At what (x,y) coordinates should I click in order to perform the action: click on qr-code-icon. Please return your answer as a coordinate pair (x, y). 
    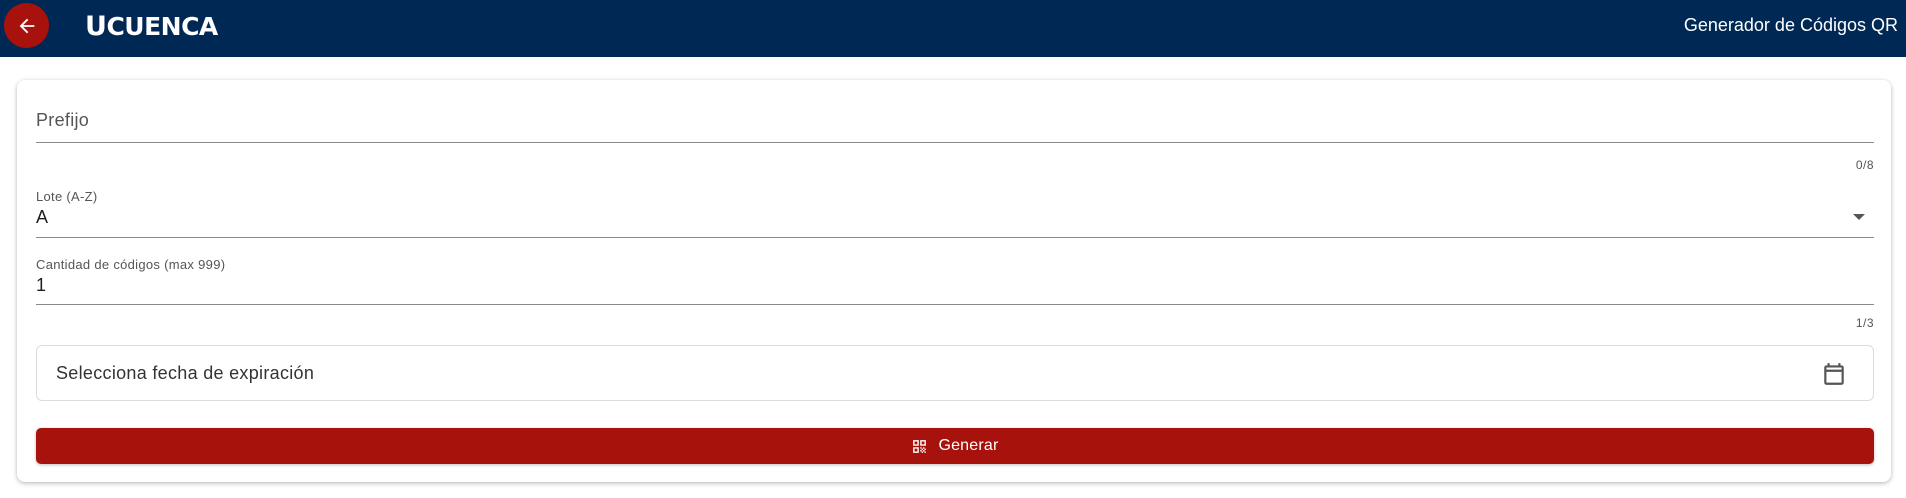
    Looking at the image, I should click on (920, 446).